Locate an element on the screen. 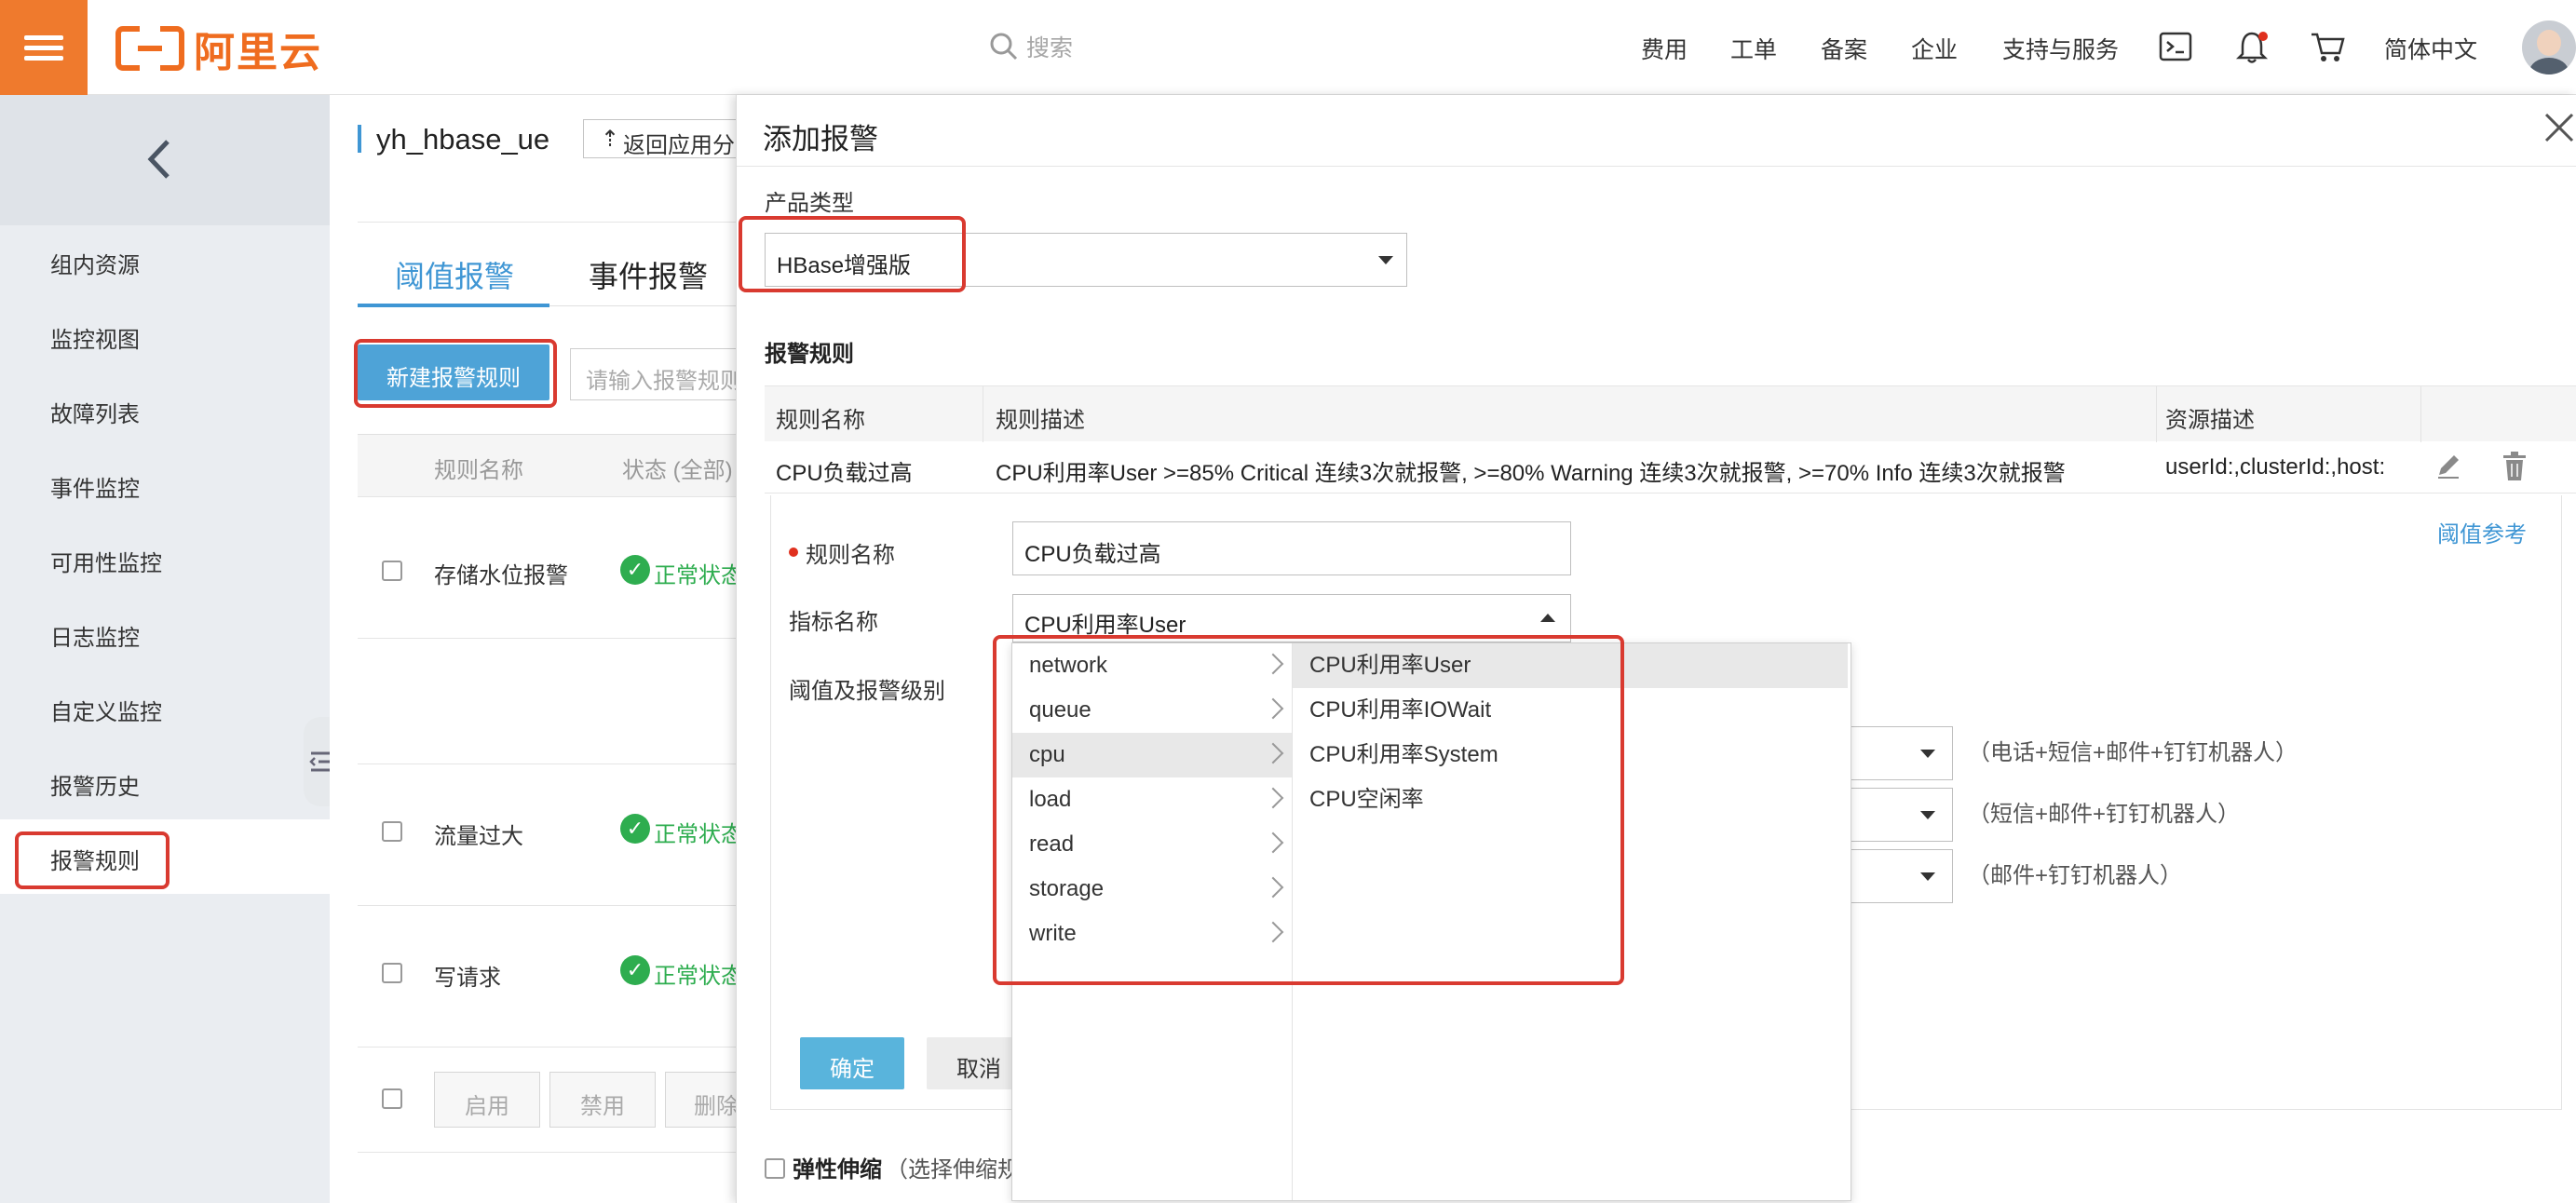 The image size is (2576, 1203). category-option-storage: storage is located at coordinates (1152, 889).